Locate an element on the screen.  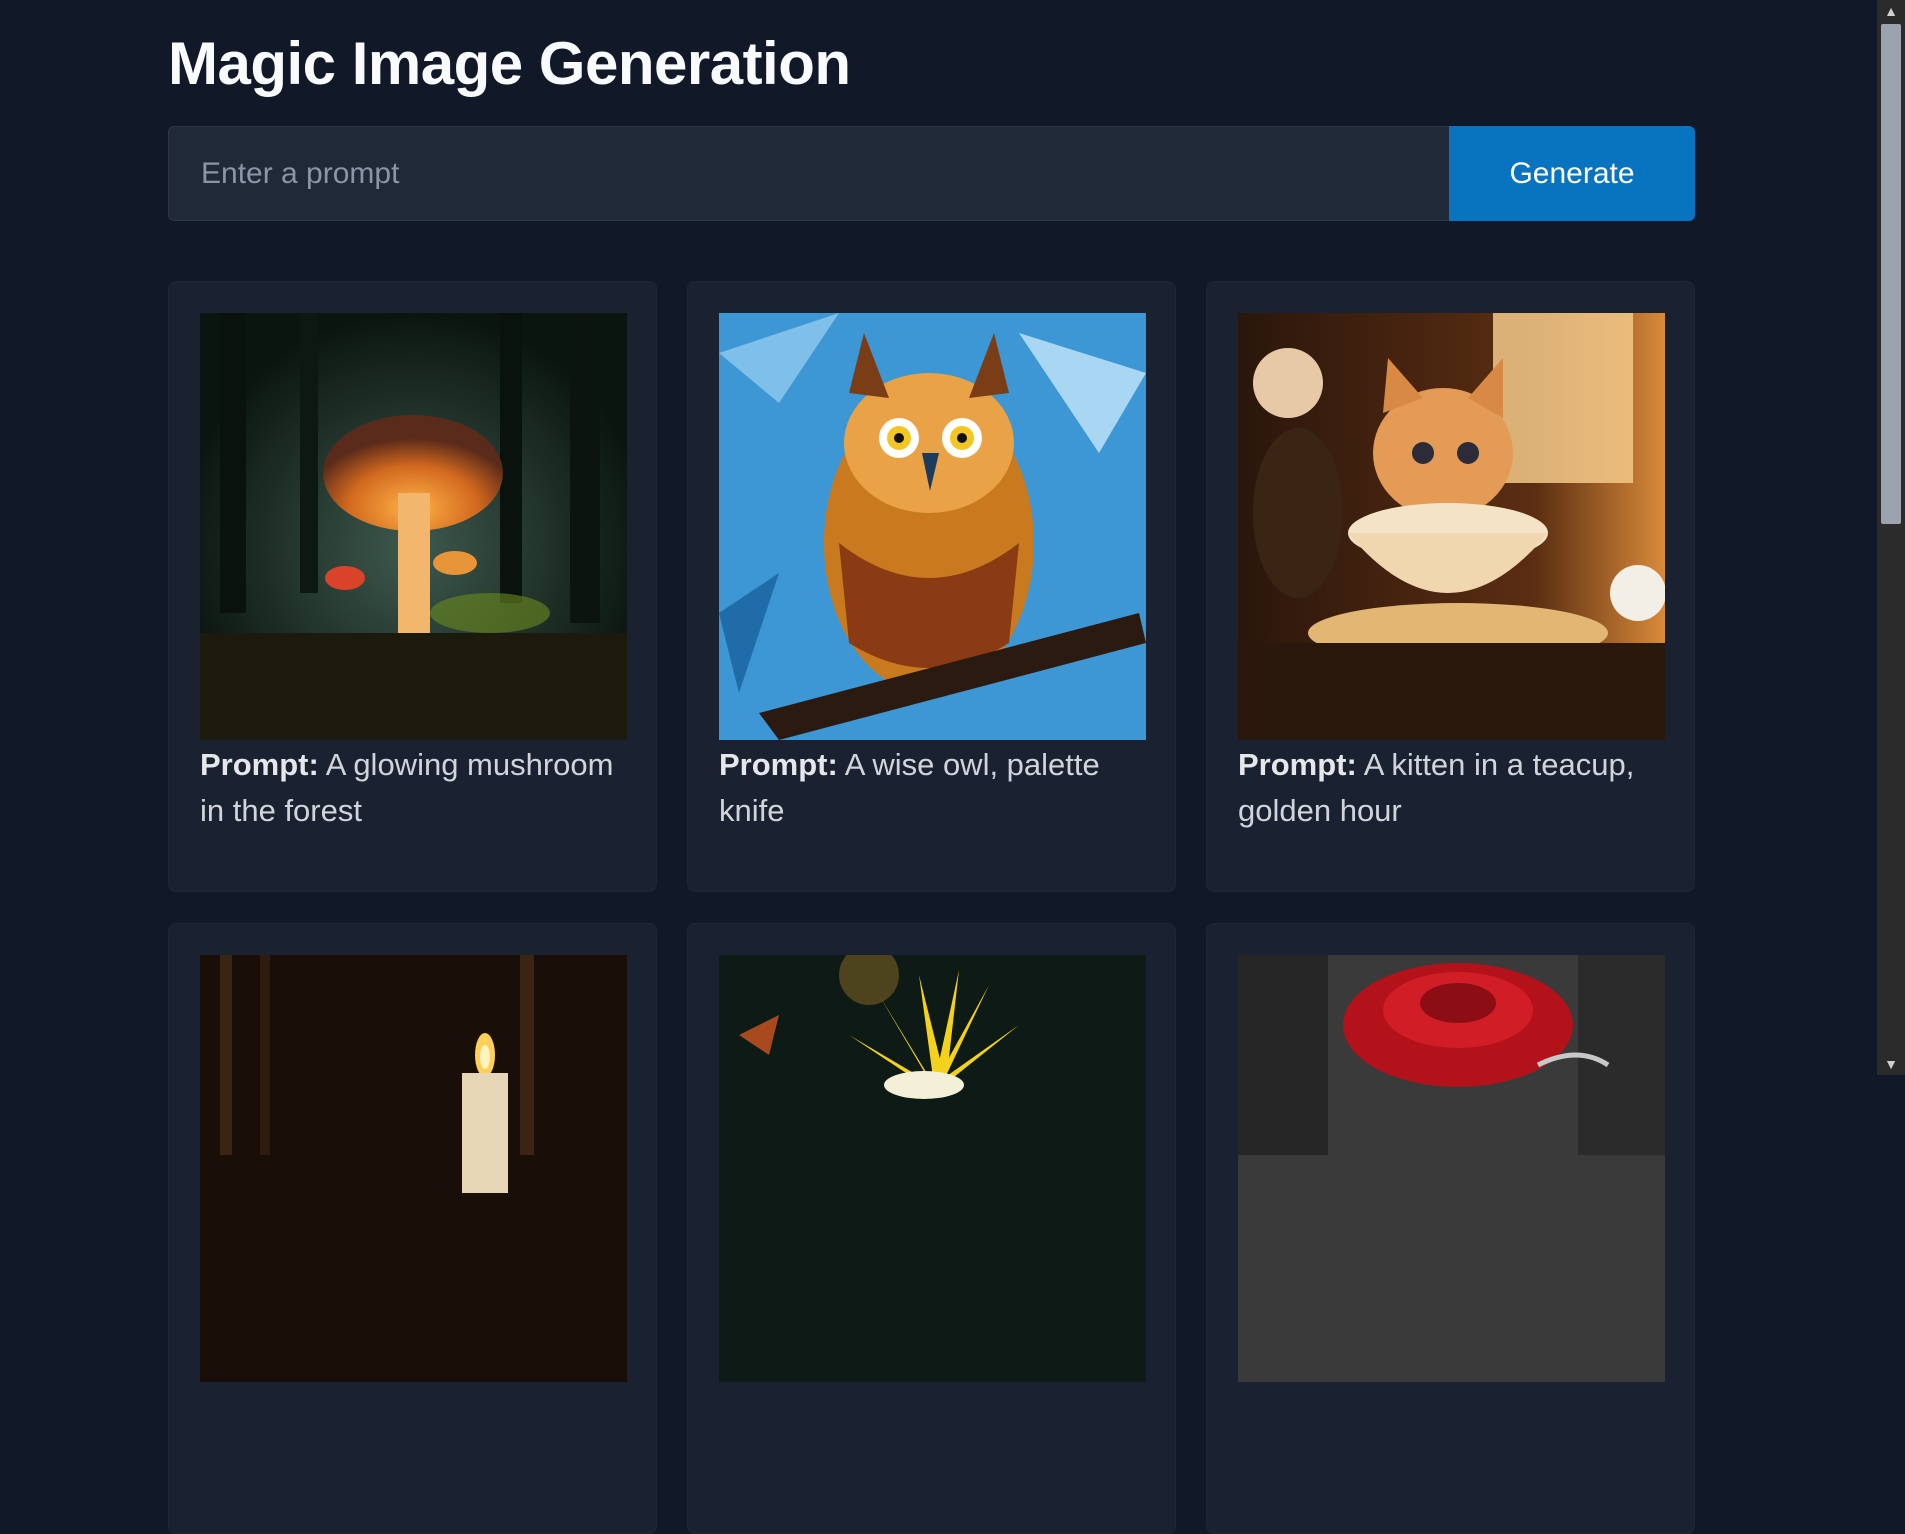
owl-image is located at coordinates (932, 526).